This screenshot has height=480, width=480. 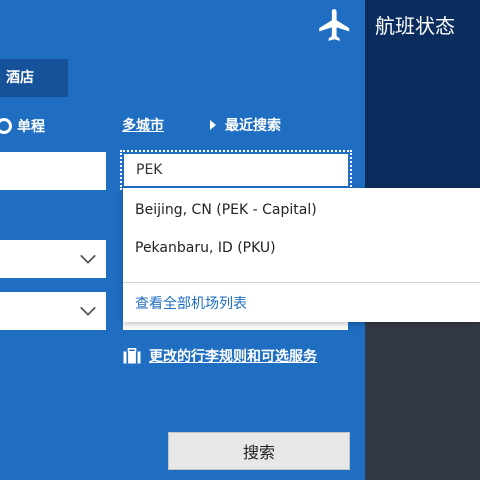 What do you see at coordinates (31, 127) in the screenshot?
I see `oneway-label: 单程` at bounding box center [31, 127].